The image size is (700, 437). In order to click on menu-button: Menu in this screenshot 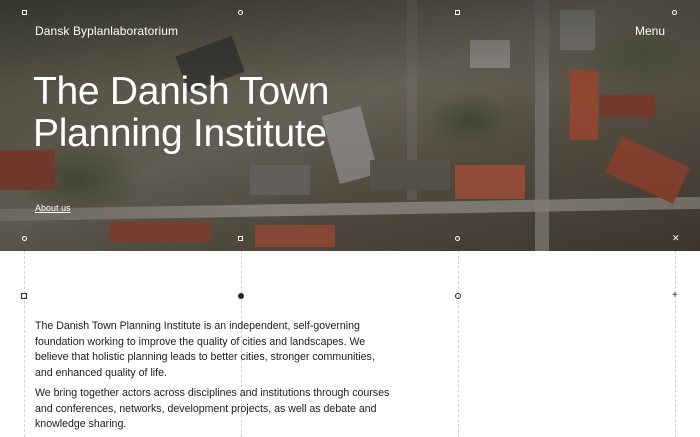, I will do `click(650, 31)`.